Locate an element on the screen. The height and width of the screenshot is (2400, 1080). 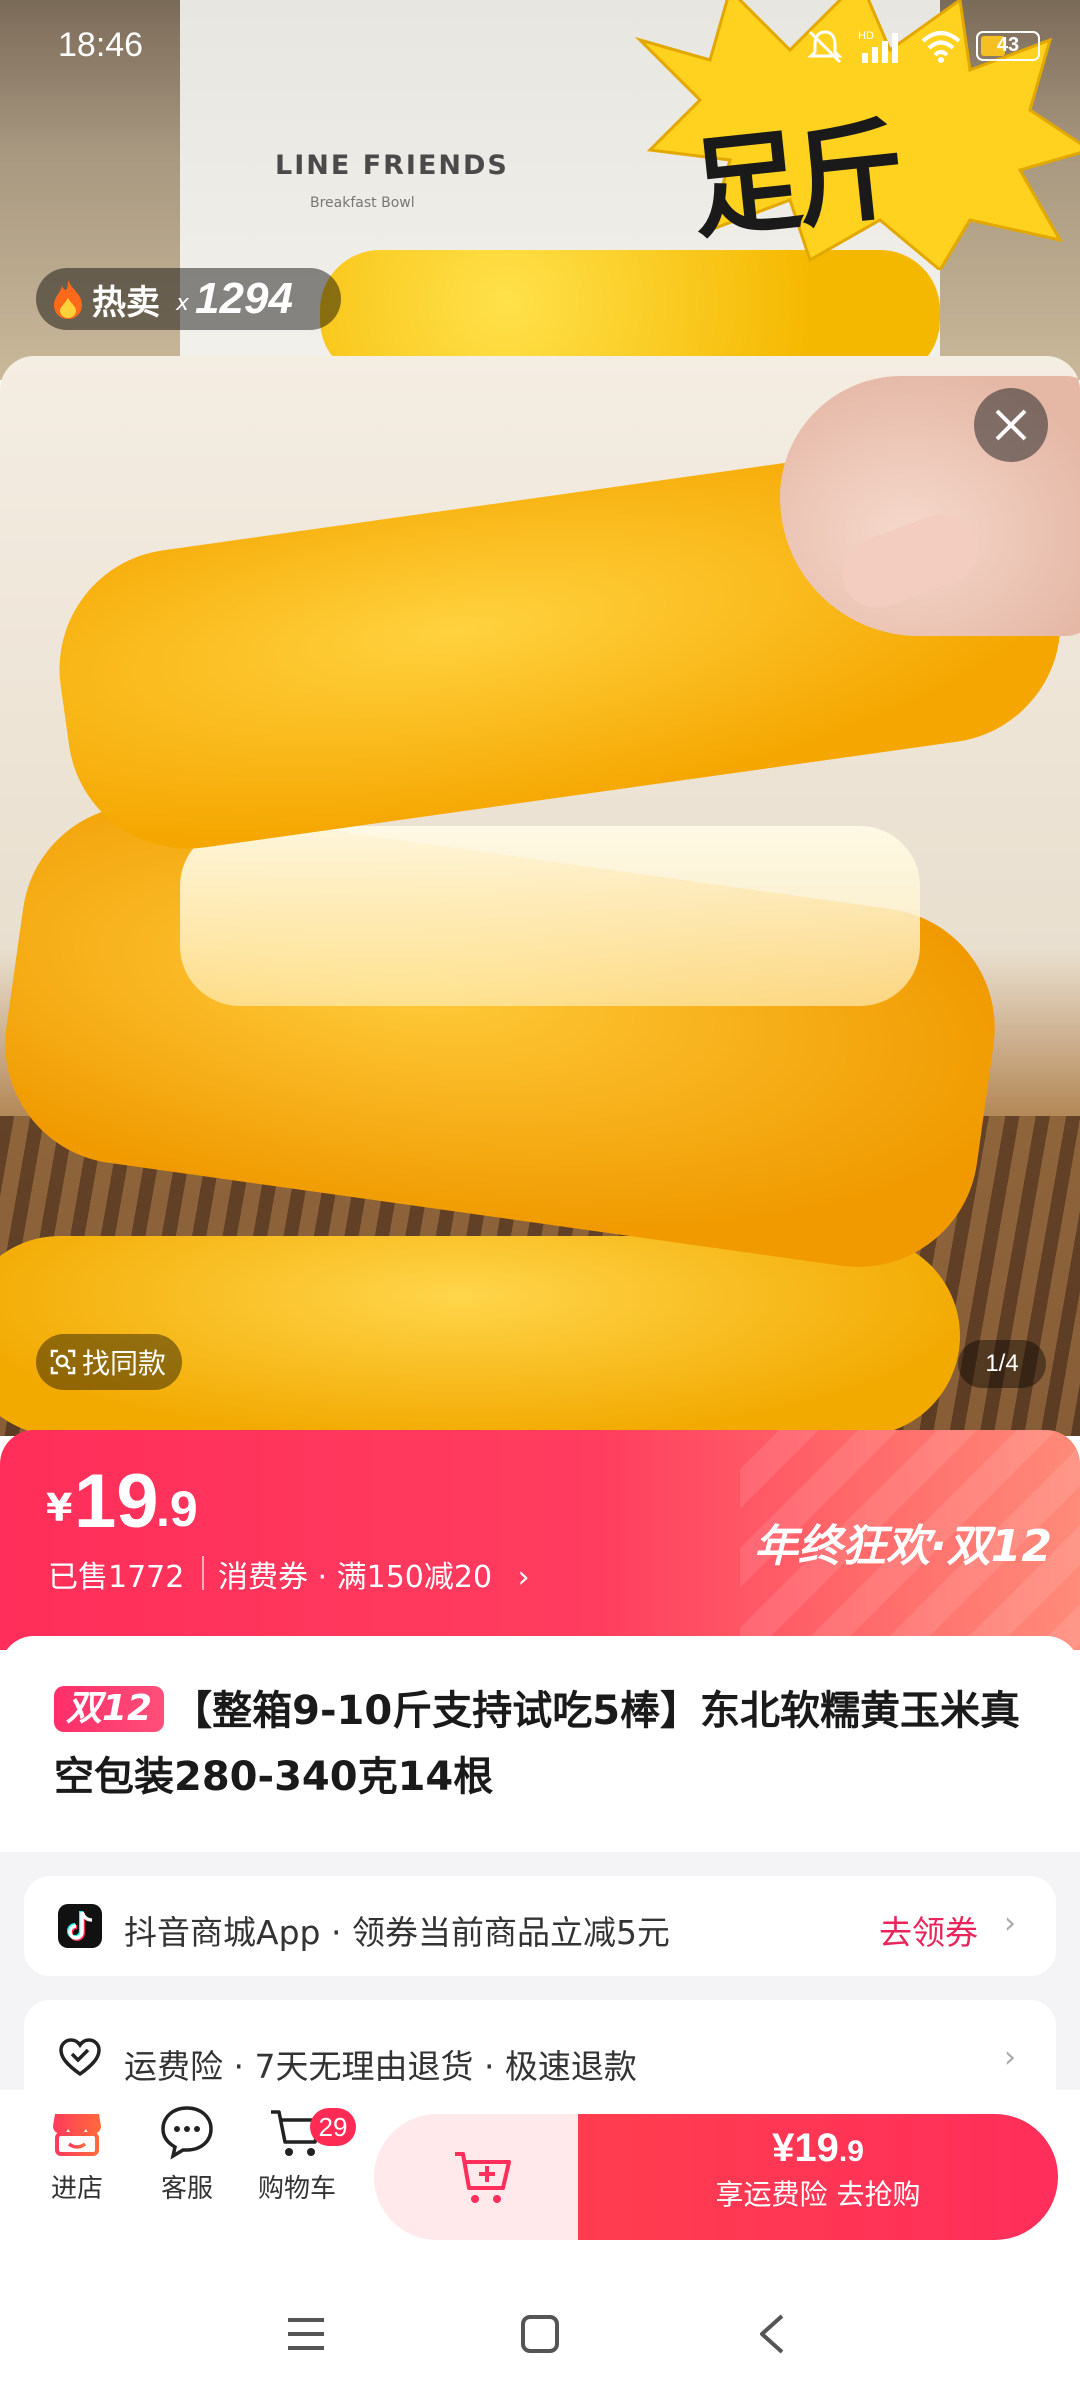
home-icon is located at coordinates (540, 2334).